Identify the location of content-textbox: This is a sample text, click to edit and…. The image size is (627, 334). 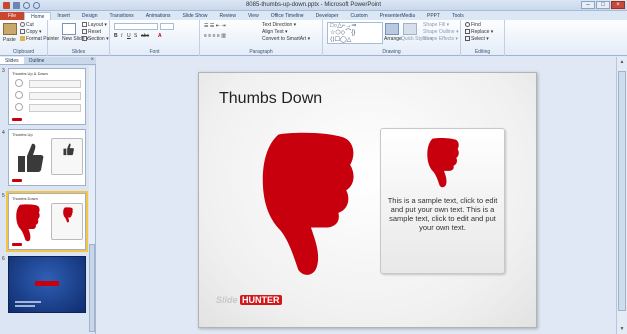
(442, 201).